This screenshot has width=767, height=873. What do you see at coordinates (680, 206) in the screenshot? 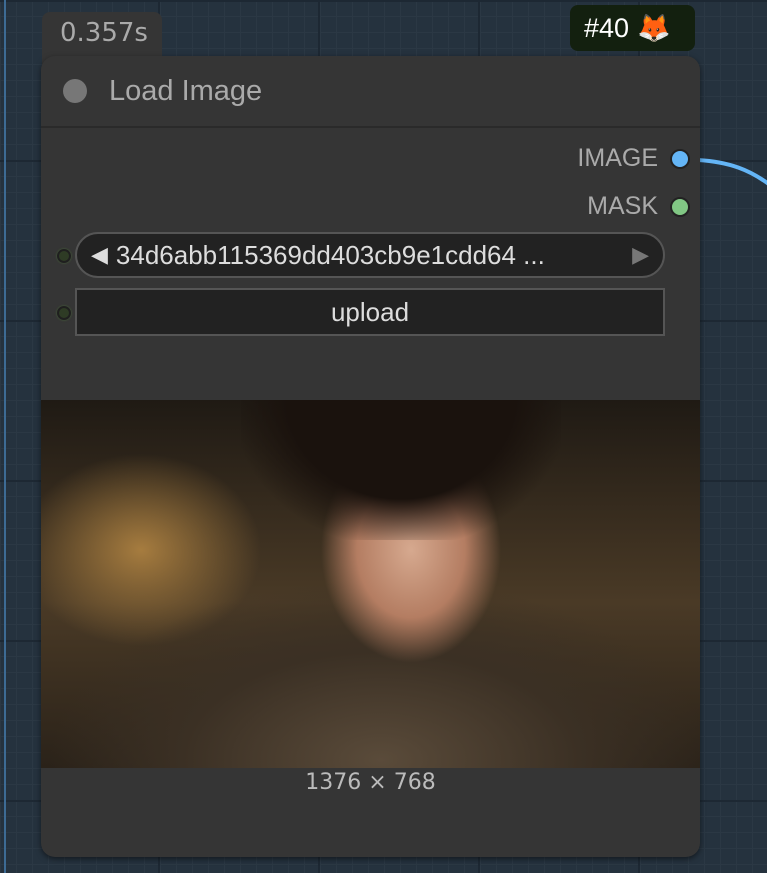
I see `output-slot-mask` at bounding box center [680, 206].